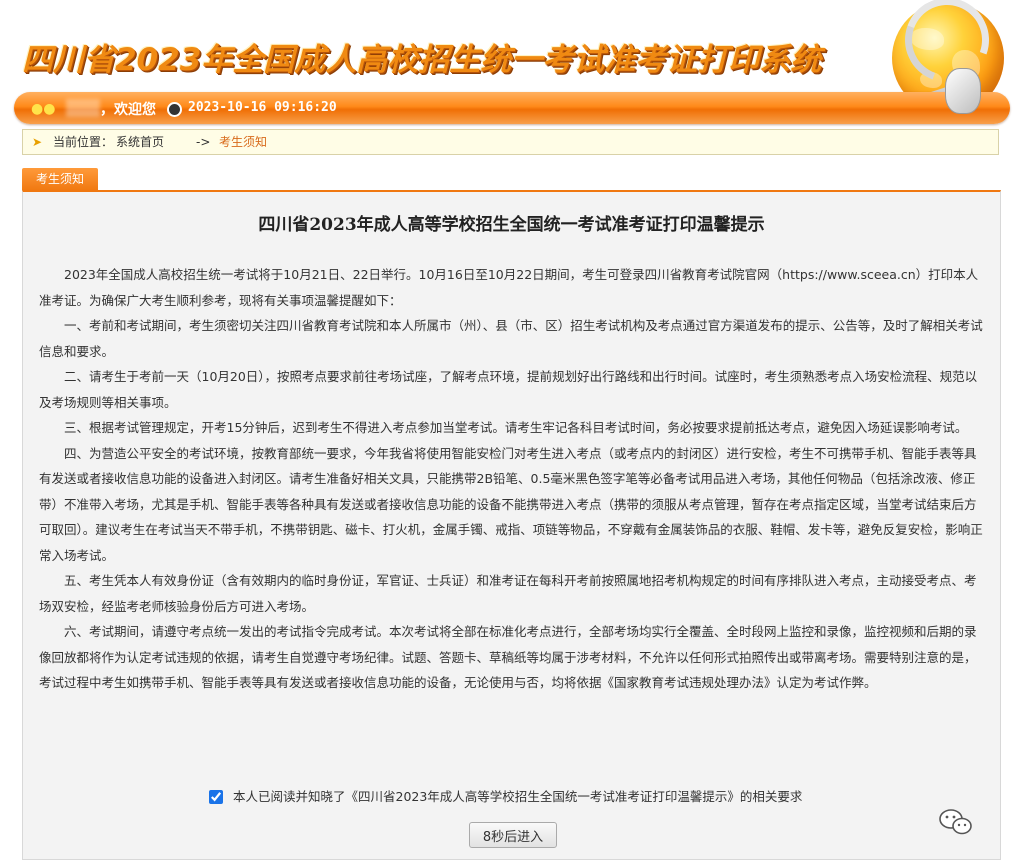  Describe the element at coordinates (510, 142) in the screenshot. I see `breadcrumb: ➤ 当前位置： 系统首页 -> 考生须知` at that location.